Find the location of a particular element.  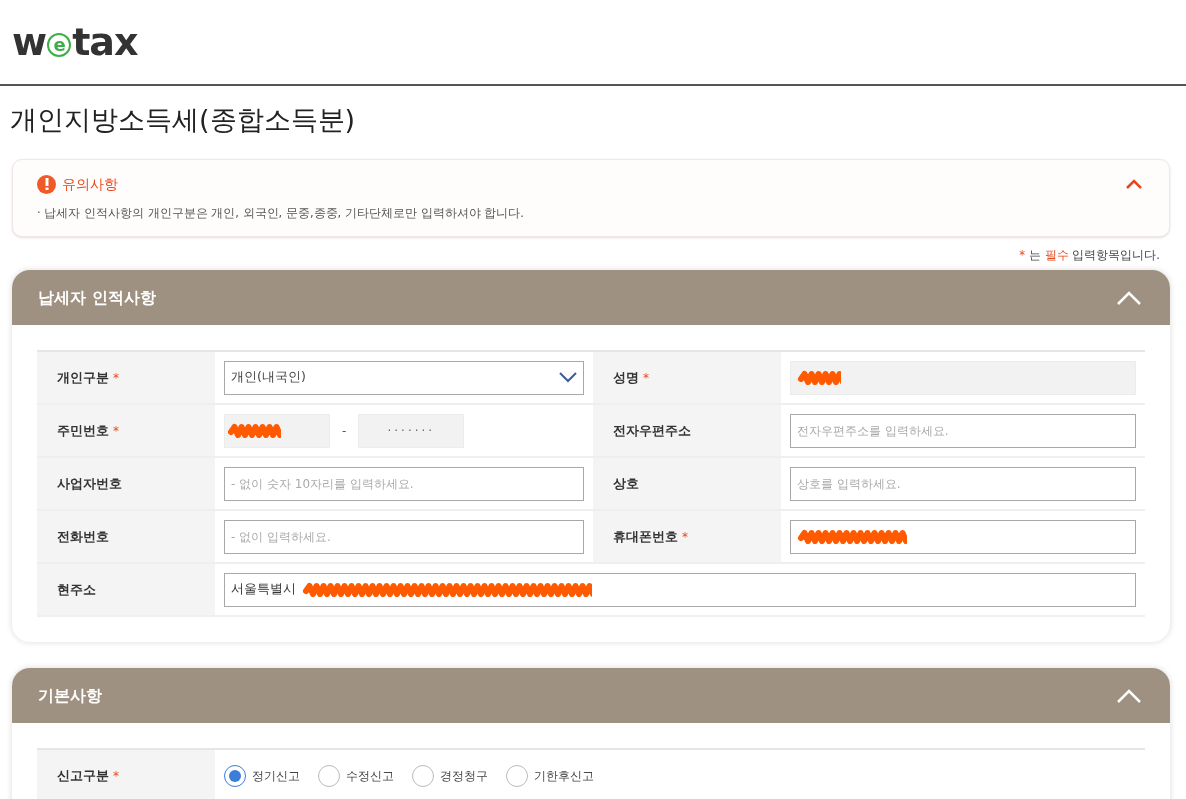

input-field: 서울특별시 is located at coordinates (680, 589).